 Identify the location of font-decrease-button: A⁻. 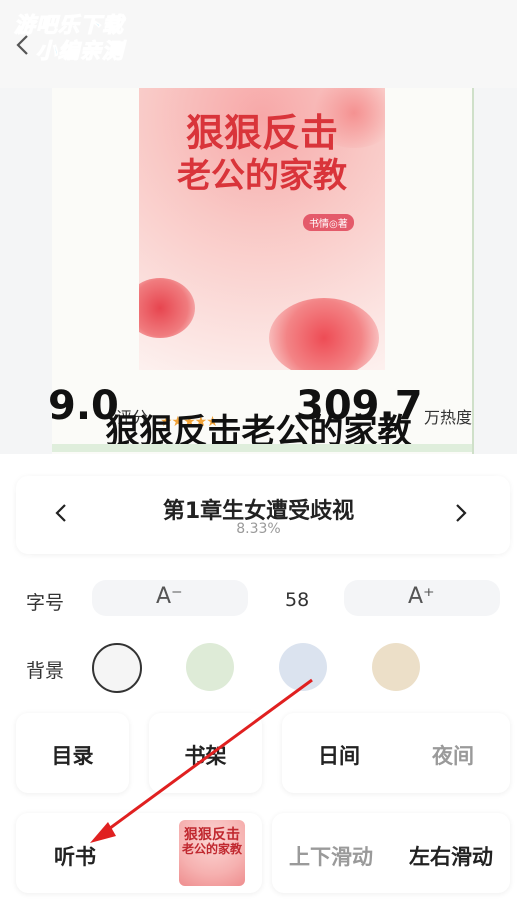
(170, 598).